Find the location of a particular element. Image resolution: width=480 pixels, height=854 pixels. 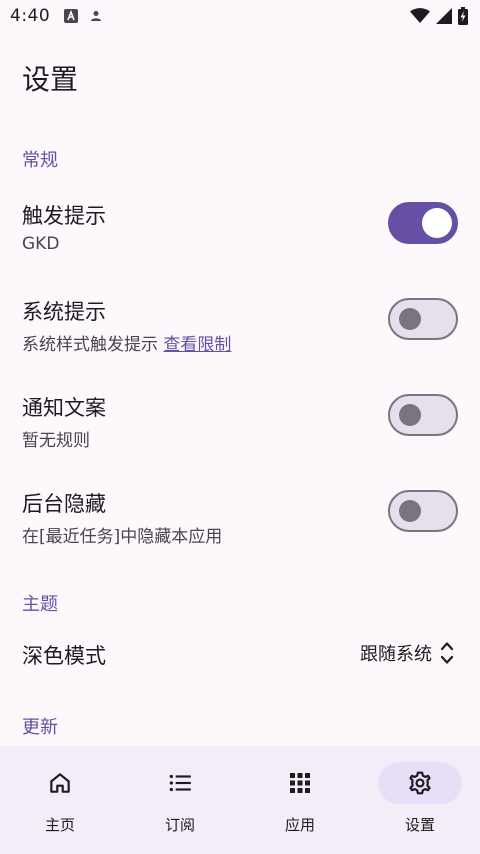

setting-subtitle-text: 系统样式触发提示 is located at coordinates (90, 345).